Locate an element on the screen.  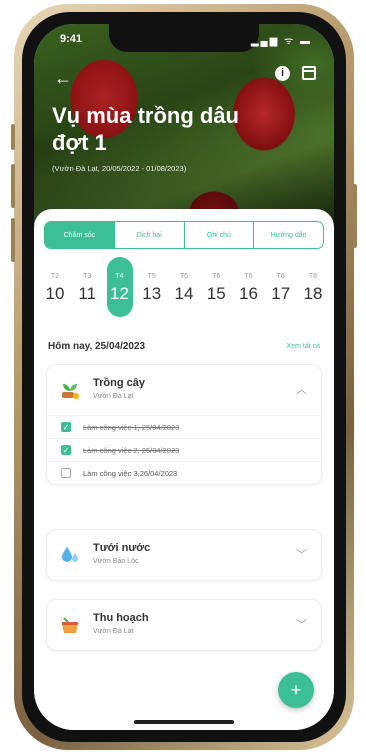
task-group-header: Thu hoạch Vườn Đà Lạt ﹀ is located at coordinates (184, 625).